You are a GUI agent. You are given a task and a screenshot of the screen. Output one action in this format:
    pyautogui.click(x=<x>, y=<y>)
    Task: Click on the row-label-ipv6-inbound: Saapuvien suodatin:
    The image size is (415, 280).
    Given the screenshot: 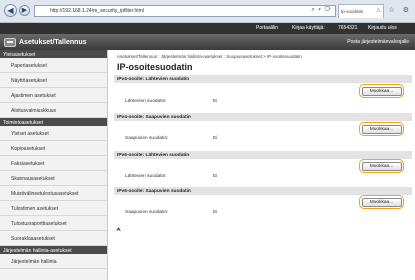 What is the action you would take?
    pyautogui.click(x=147, y=212)
    